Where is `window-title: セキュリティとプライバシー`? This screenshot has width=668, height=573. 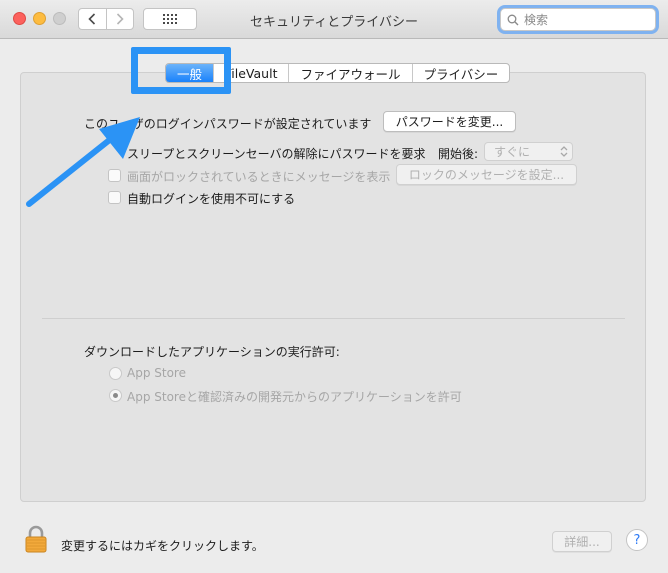
window-title: セキュリティとプライバシー is located at coordinates (334, 22).